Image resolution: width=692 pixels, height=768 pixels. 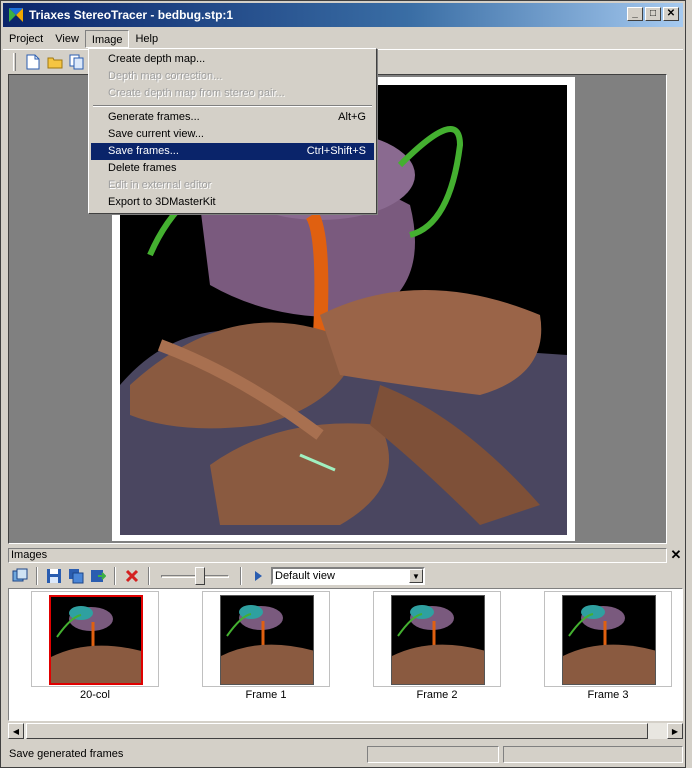 I want to click on chevron-down-icon: ▼, so click(x=416, y=576).